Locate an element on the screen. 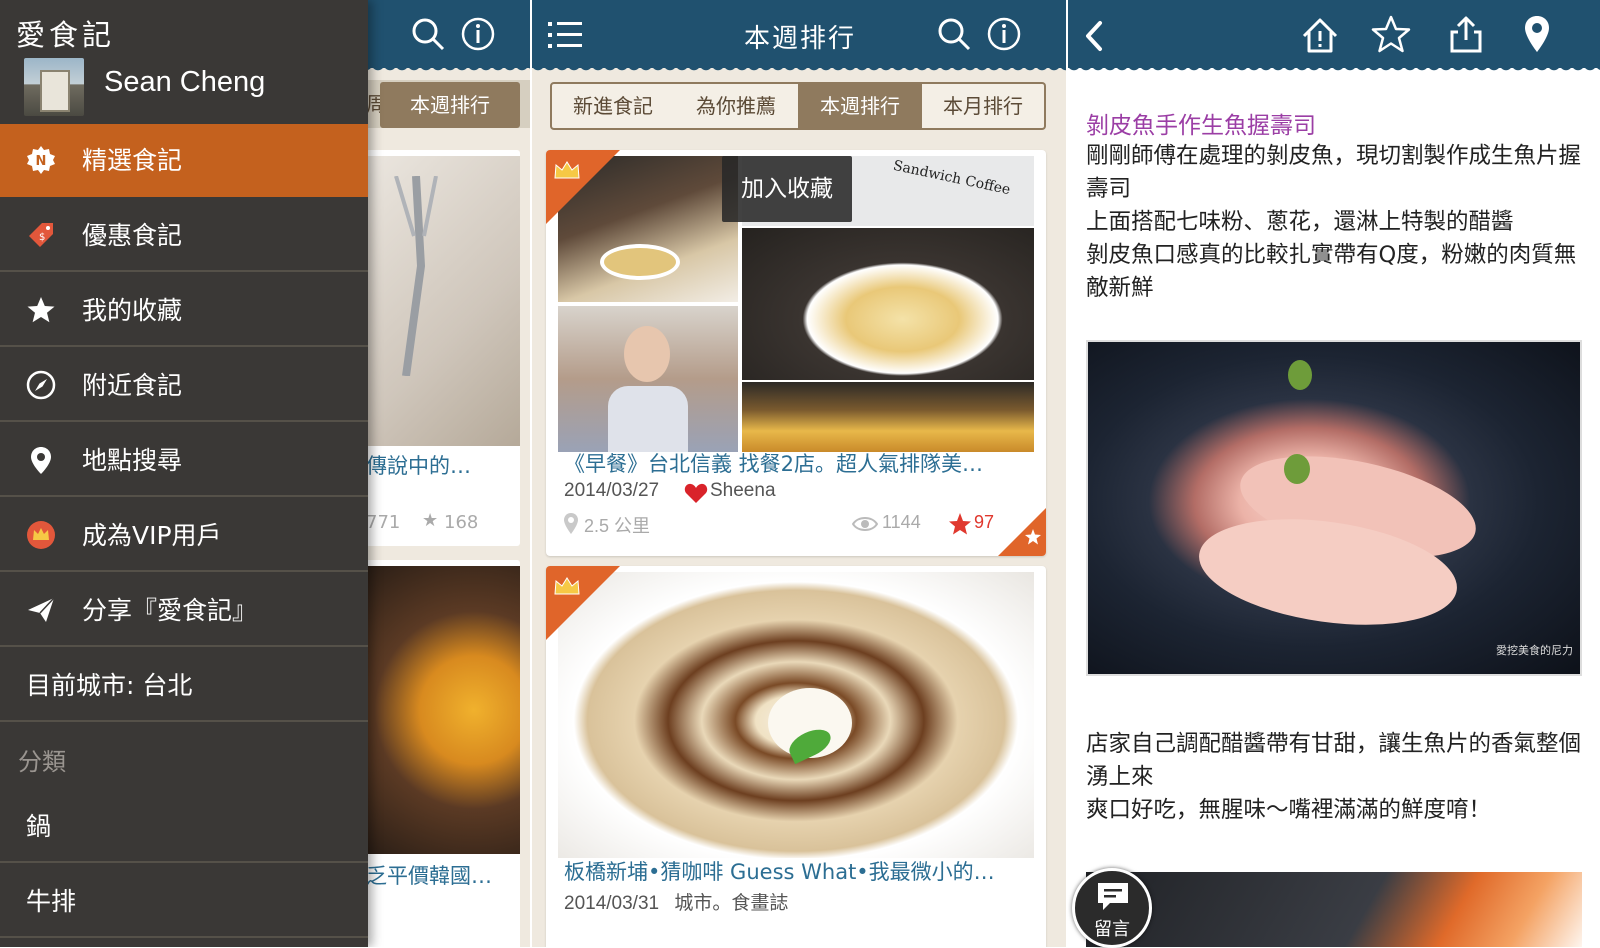 This screenshot has width=1600, height=948. compass-icon is located at coordinates (41, 385).